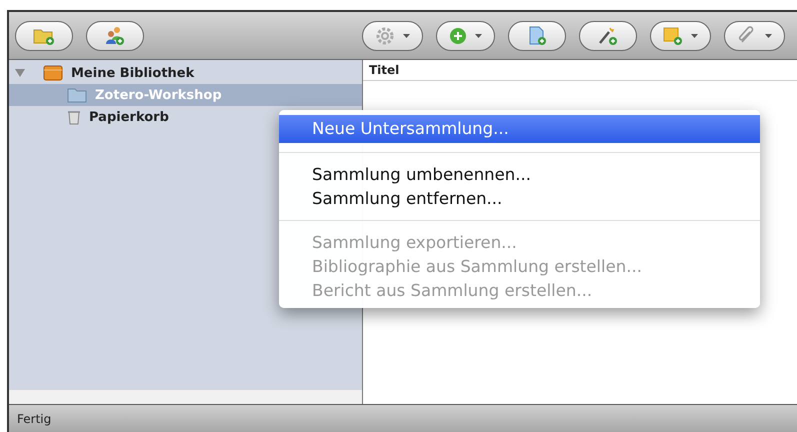 This screenshot has height=432, width=797. I want to click on people-plus-icon, so click(115, 36).